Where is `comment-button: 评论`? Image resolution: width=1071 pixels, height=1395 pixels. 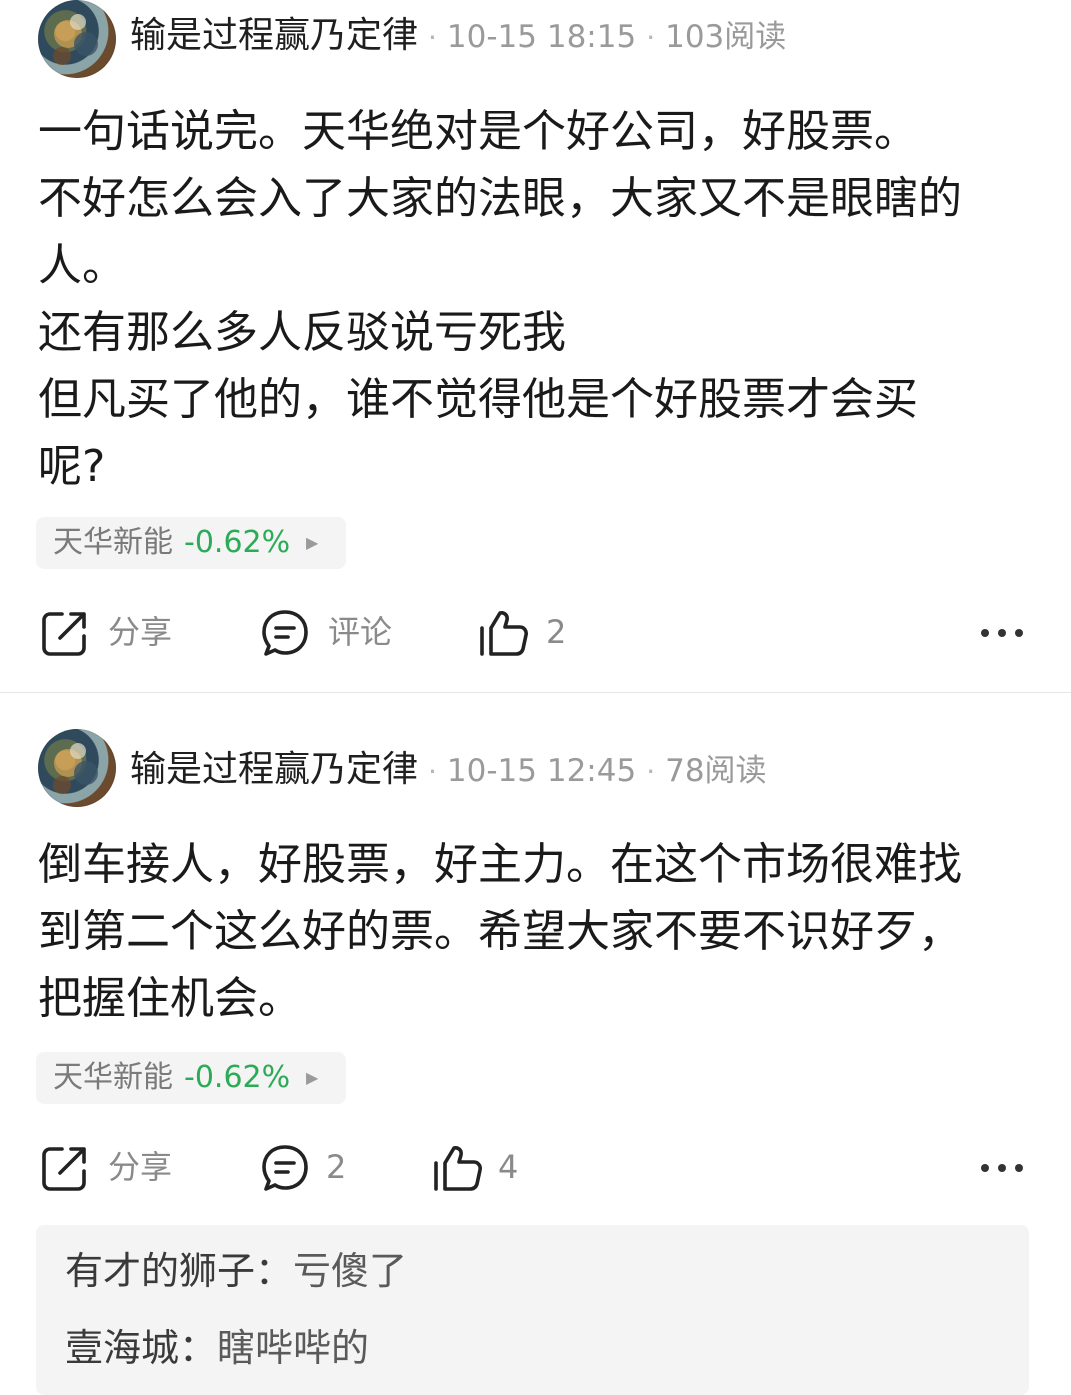
comment-button: 评论 is located at coordinates (330, 632).